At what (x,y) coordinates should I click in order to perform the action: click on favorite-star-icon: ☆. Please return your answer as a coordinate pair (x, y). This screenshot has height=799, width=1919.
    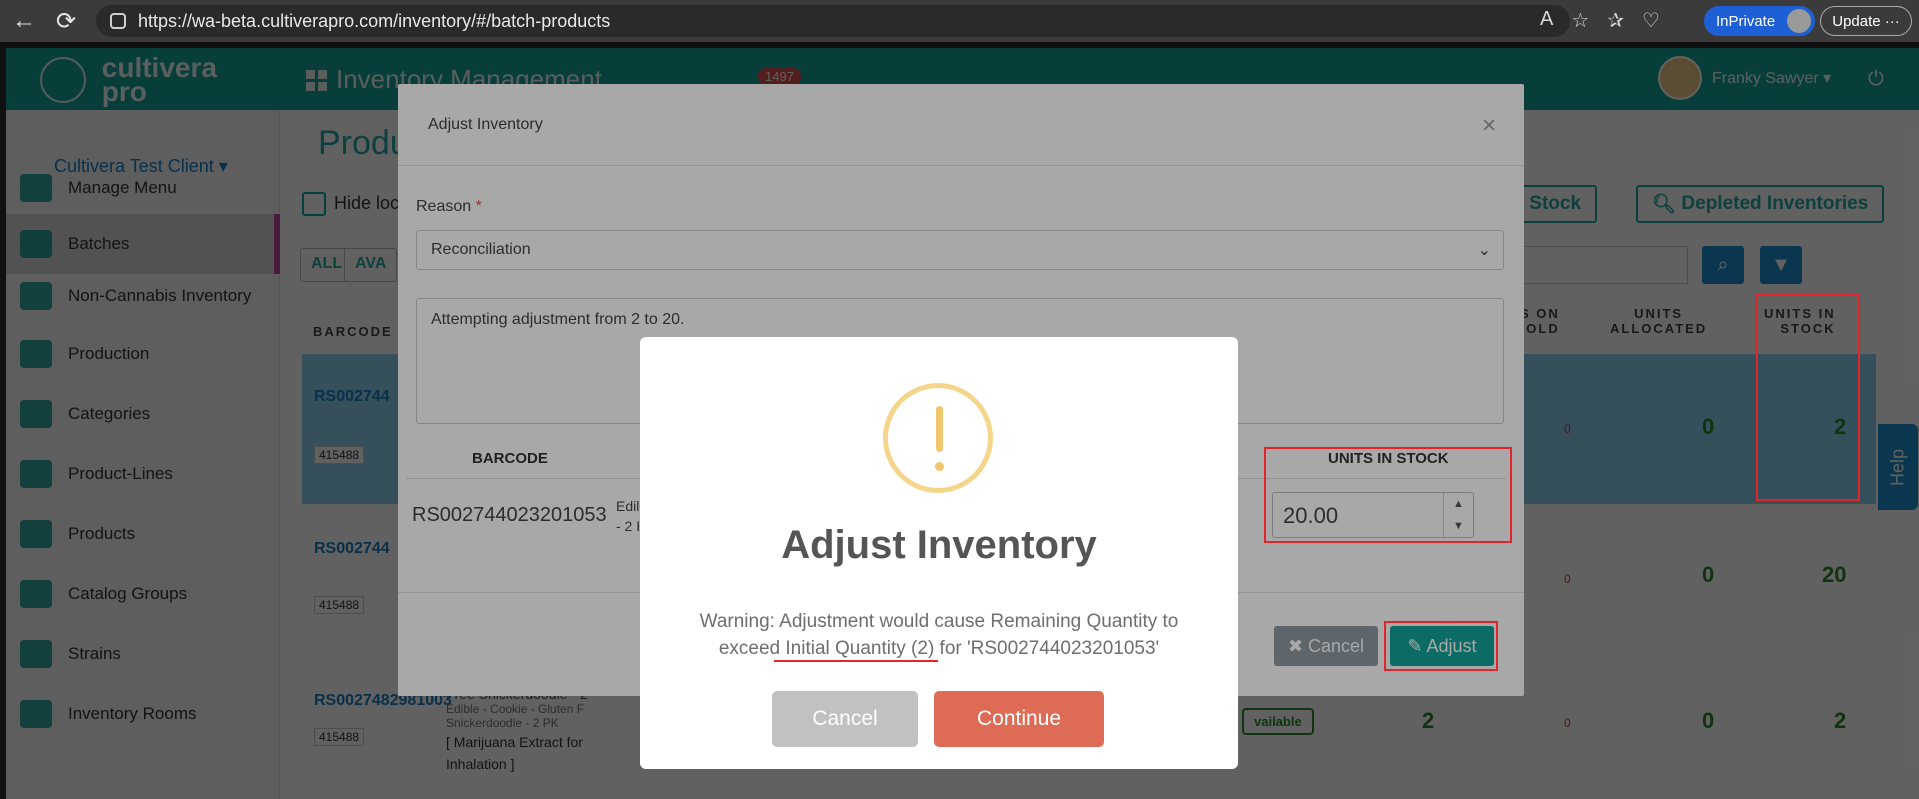
    Looking at the image, I should click on (1580, 20).